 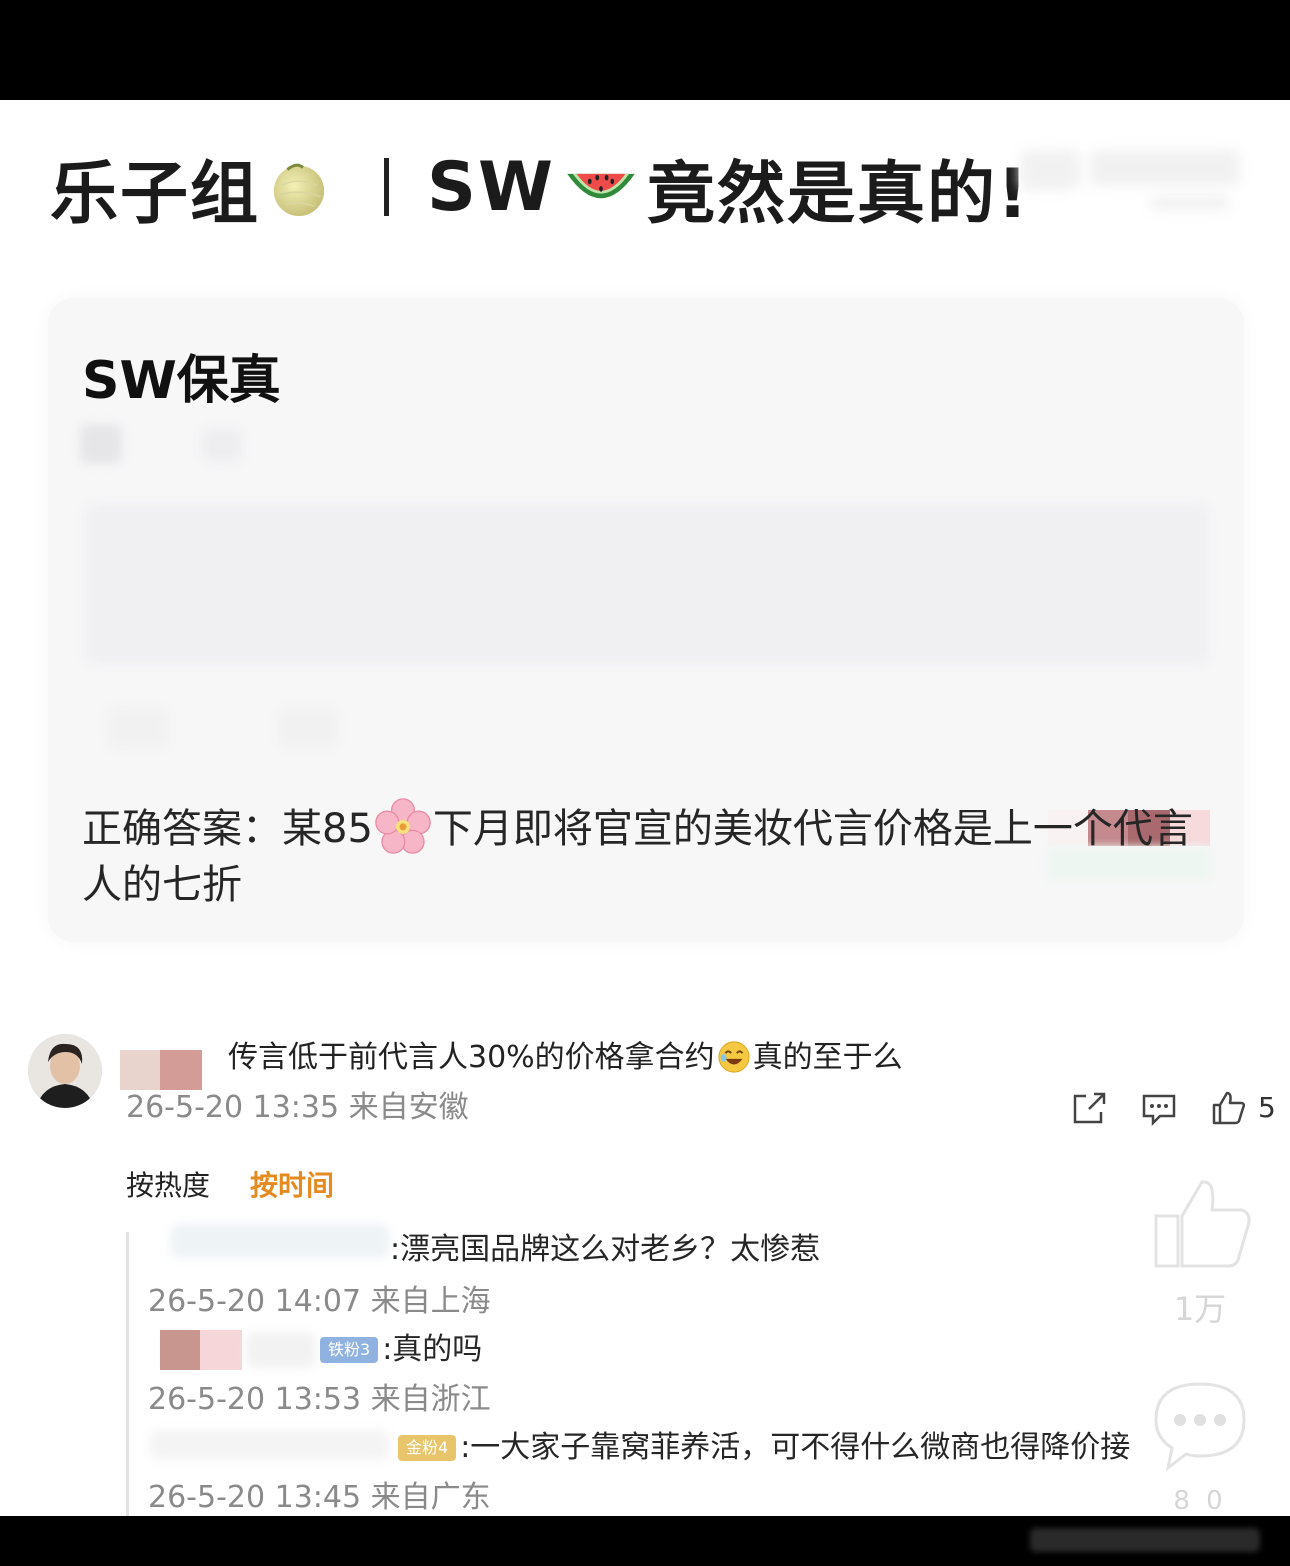 What do you see at coordinates (1200, 1501) in the screenshot?
I see `floating-comment-count: 8 0 8` at bounding box center [1200, 1501].